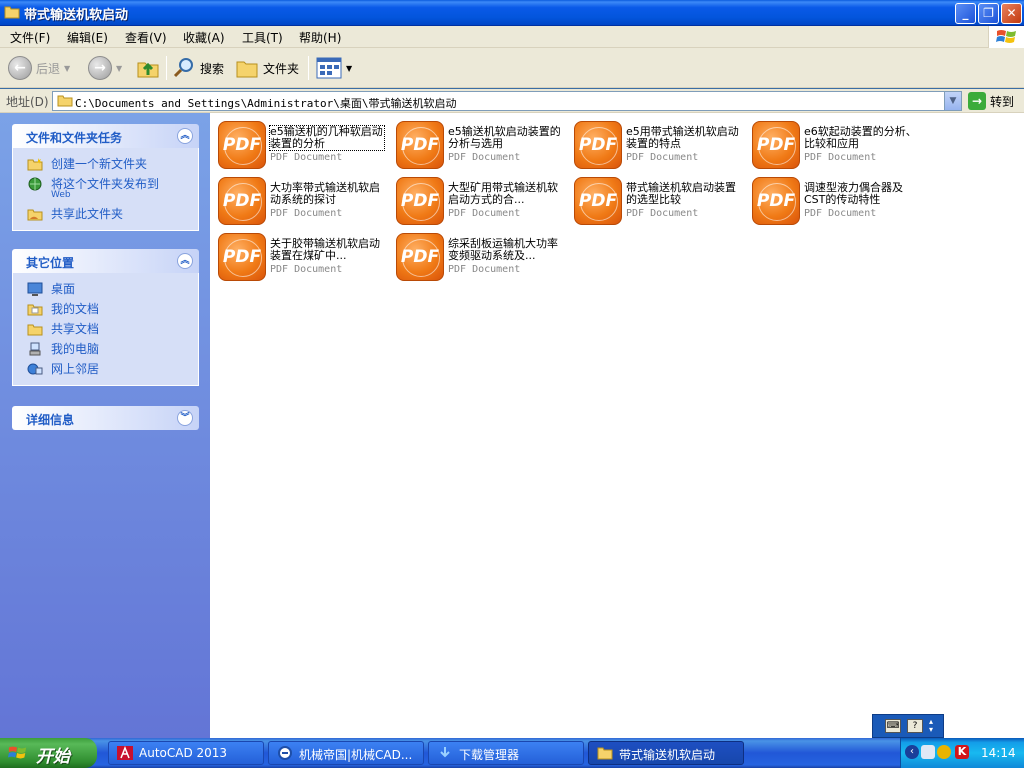 This screenshot has width=1024, height=768. I want to click on menu-favorites: 收藏(A), so click(204, 37).